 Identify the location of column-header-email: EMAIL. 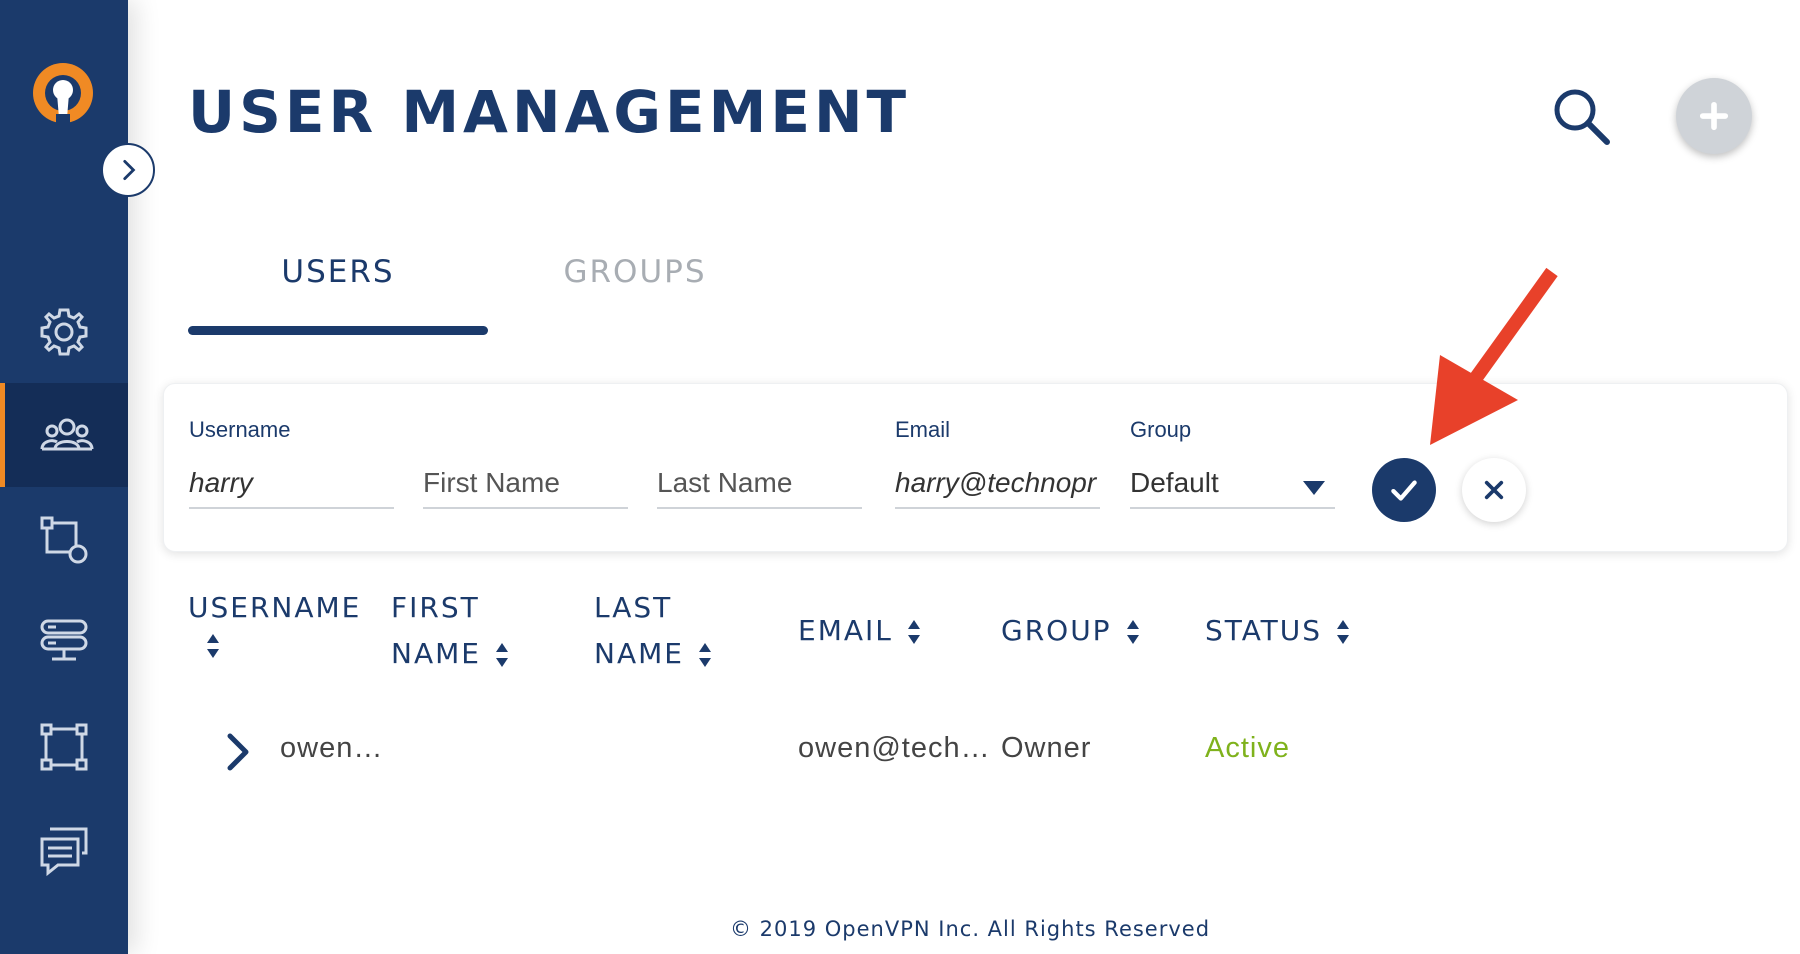
(859, 631).